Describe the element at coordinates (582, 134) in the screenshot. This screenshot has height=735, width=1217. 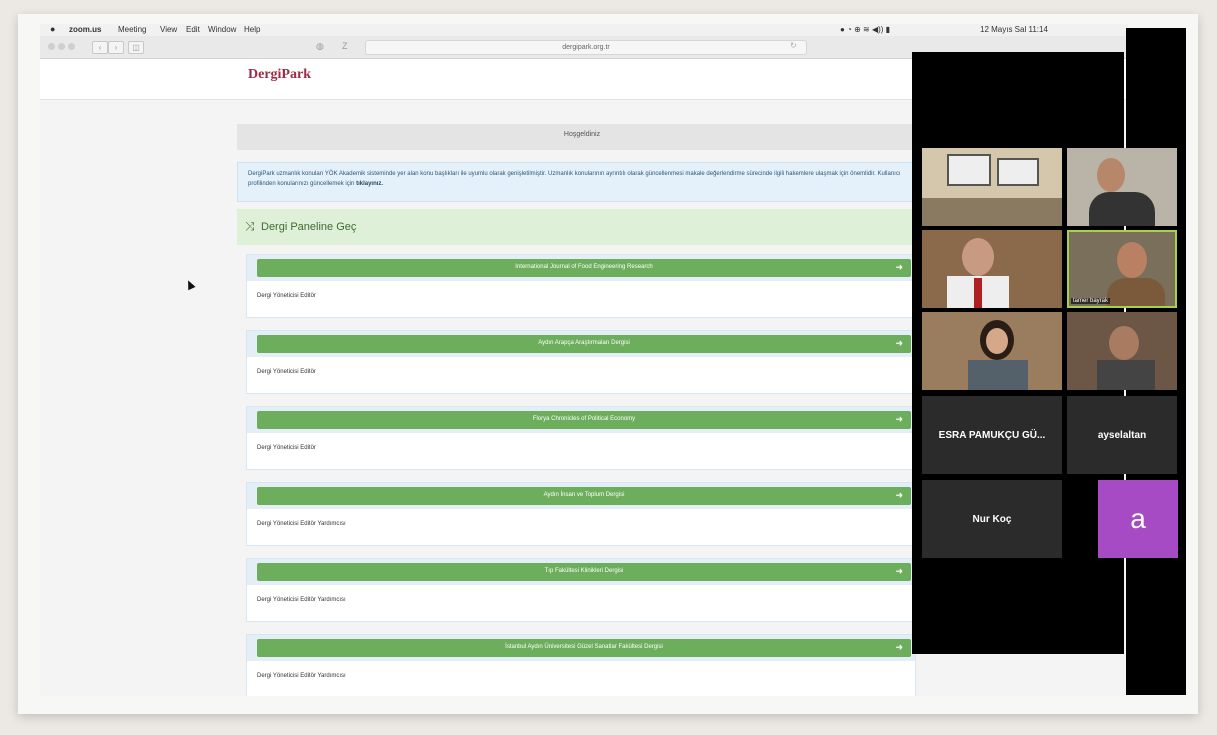
I see `welcome-title: Hoşgeldiniz` at that location.